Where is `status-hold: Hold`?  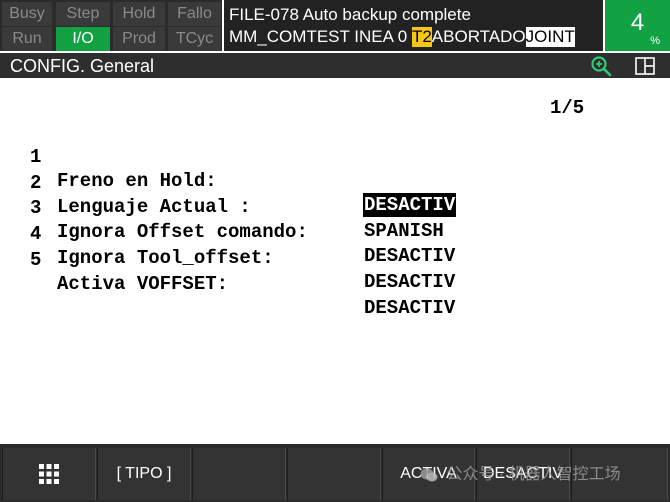
status-hold: Hold is located at coordinates (139, 14).